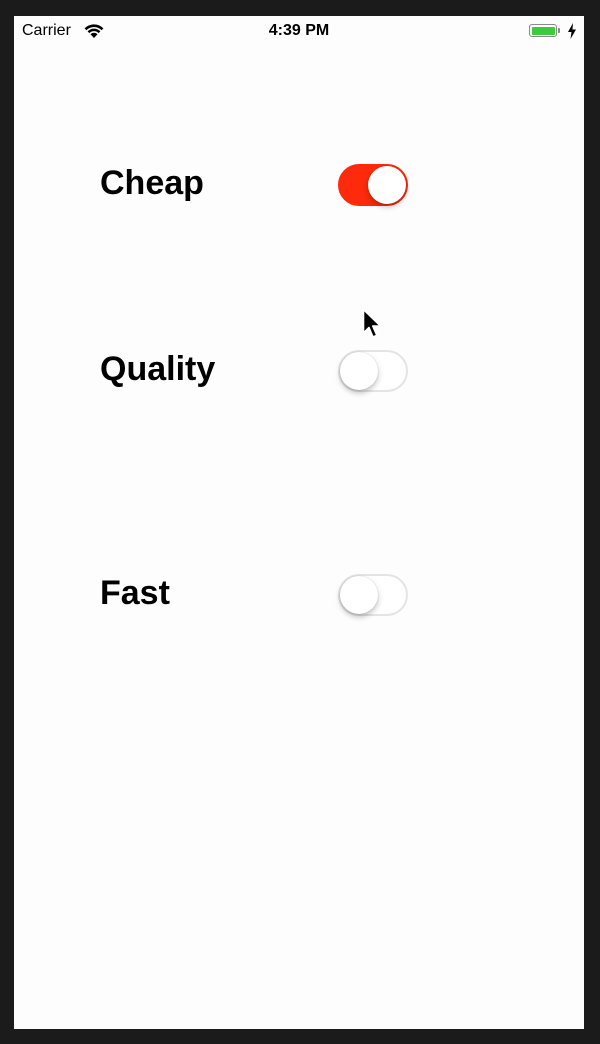  I want to click on battery-terminal, so click(559, 30).